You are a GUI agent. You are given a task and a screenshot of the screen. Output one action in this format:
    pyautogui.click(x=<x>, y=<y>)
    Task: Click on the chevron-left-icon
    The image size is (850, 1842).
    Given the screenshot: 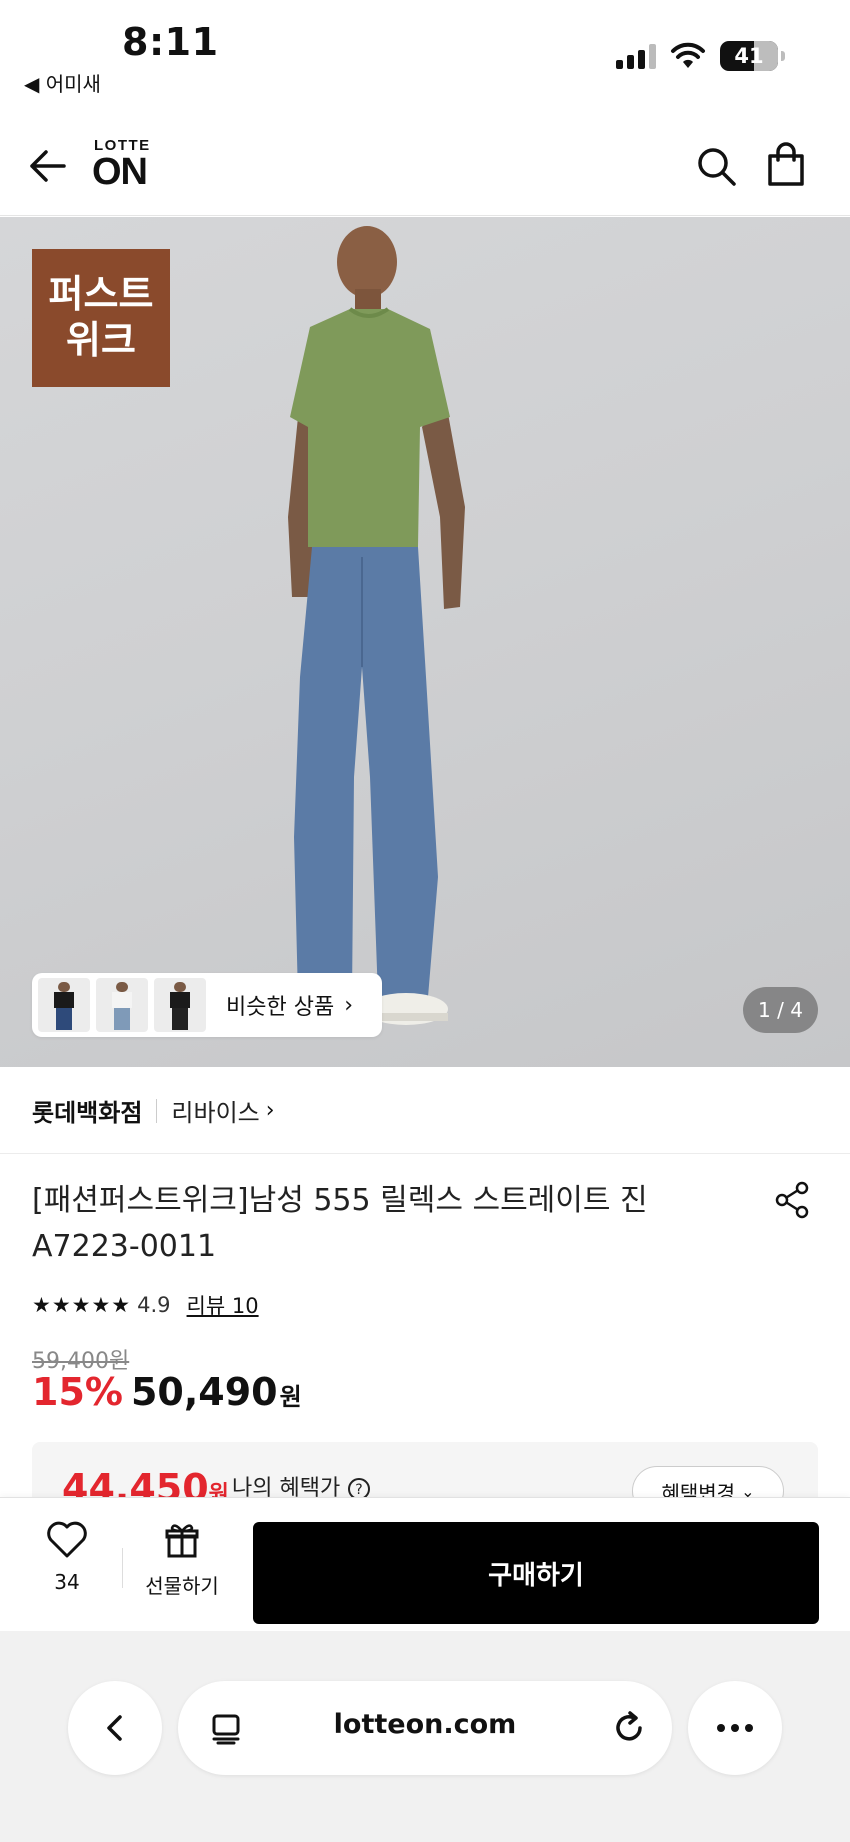 What is the action you would take?
    pyautogui.click(x=114, y=1728)
    